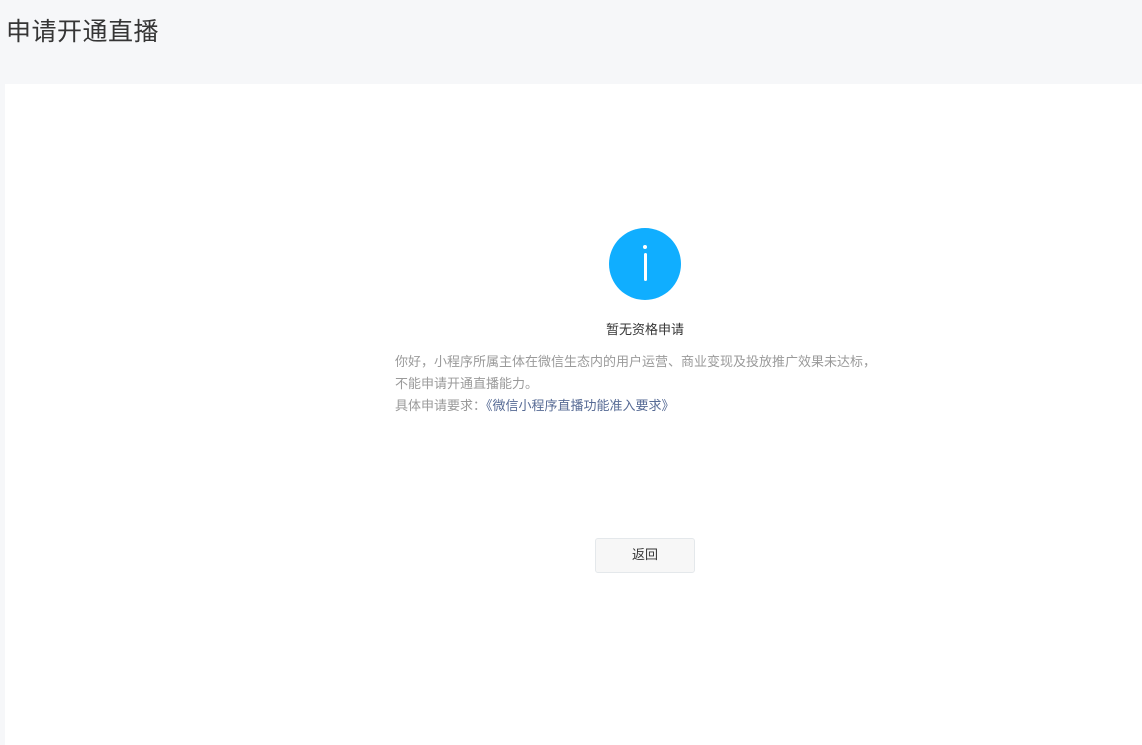 The image size is (1142, 745). Describe the element at coordinates (83, 31) in the screenshot. I see `page-title: 申请开通直播` at that location.